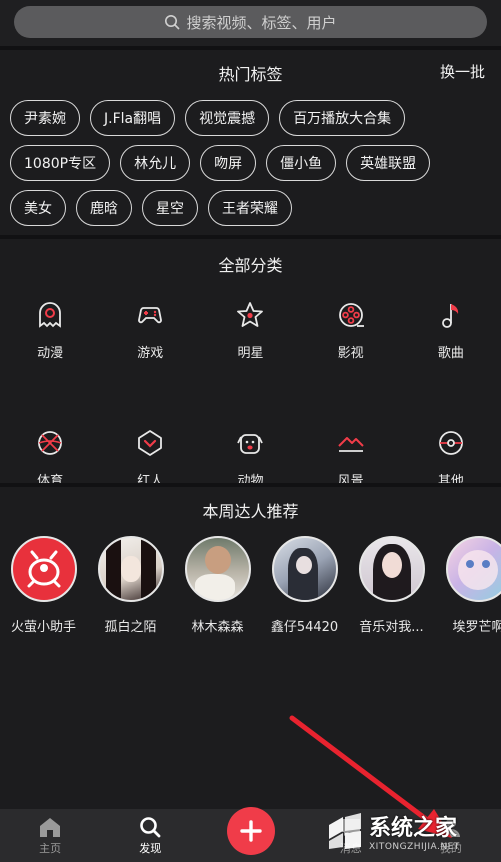 The width and height of the screenshot is (501, 862). Describe the element at coordinates (60, 163) in the screenshot. I see `tag-chip: 1080P专区` at that location.